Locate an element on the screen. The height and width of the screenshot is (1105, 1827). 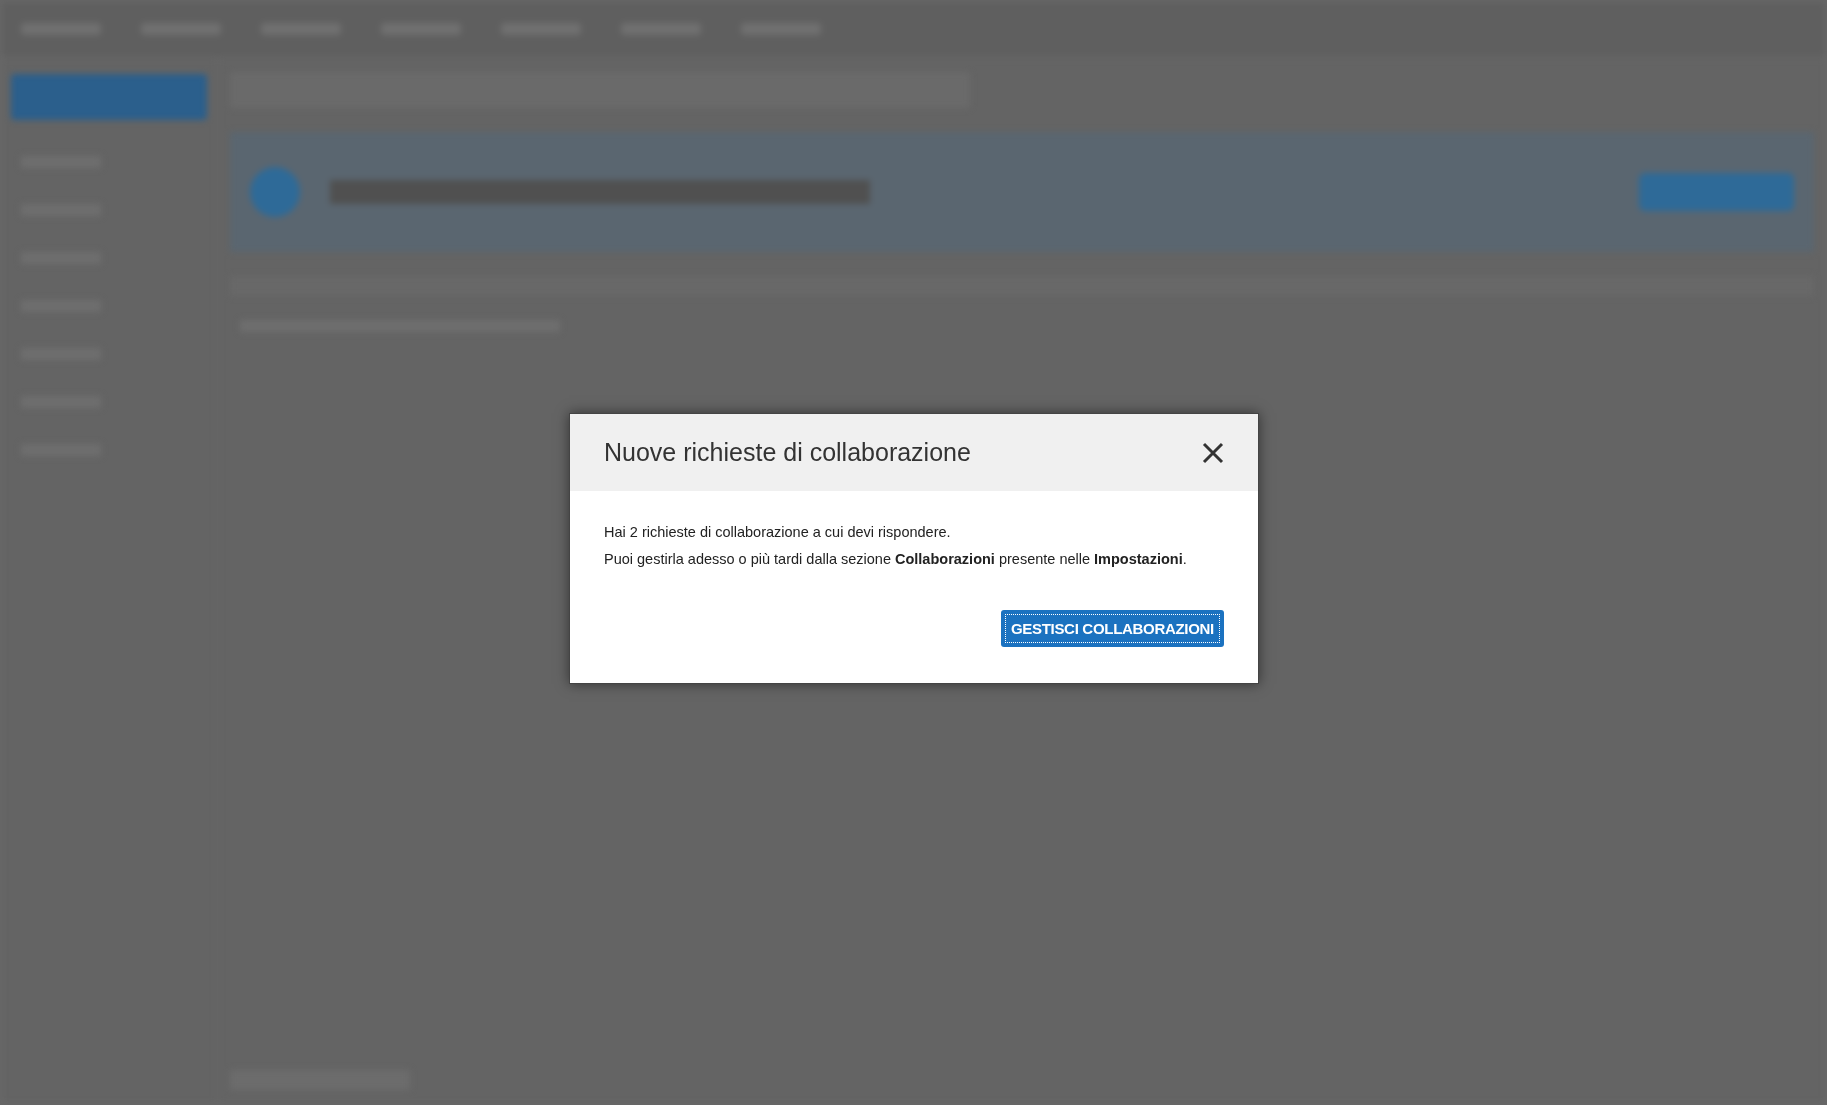
manage-collaborations-button: GESTISCI COLLABORAZIONI is located at coordinates (1112, 628).